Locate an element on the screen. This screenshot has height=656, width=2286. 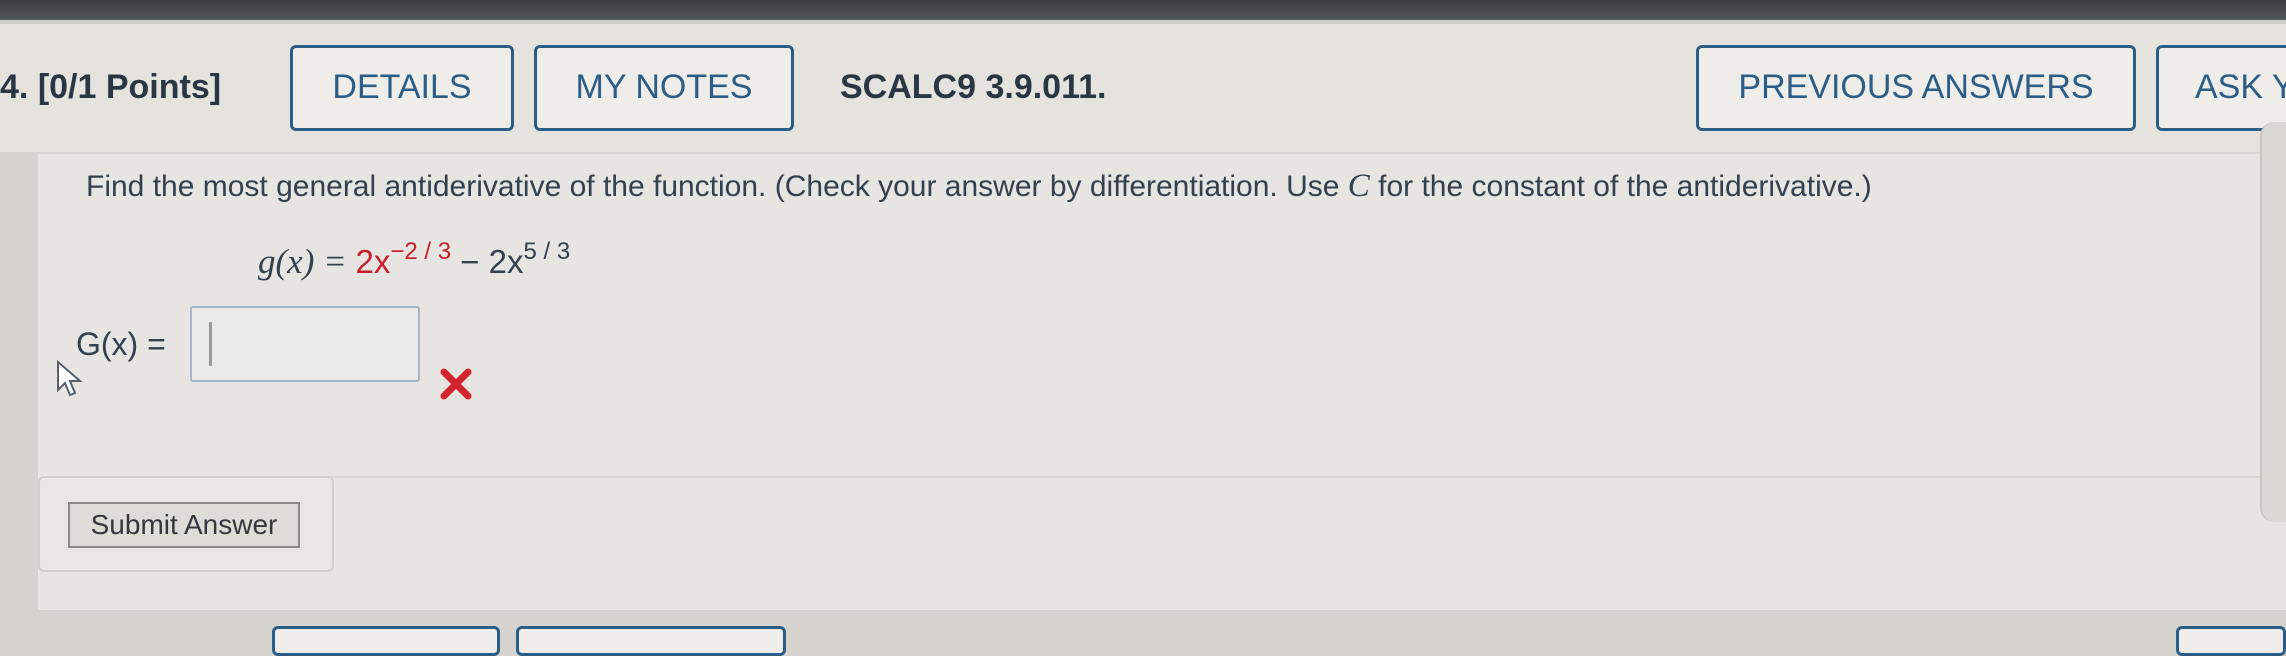
prompt-text-after: for the constant of the antiderivative.) is located at coordinates (1620, 186).